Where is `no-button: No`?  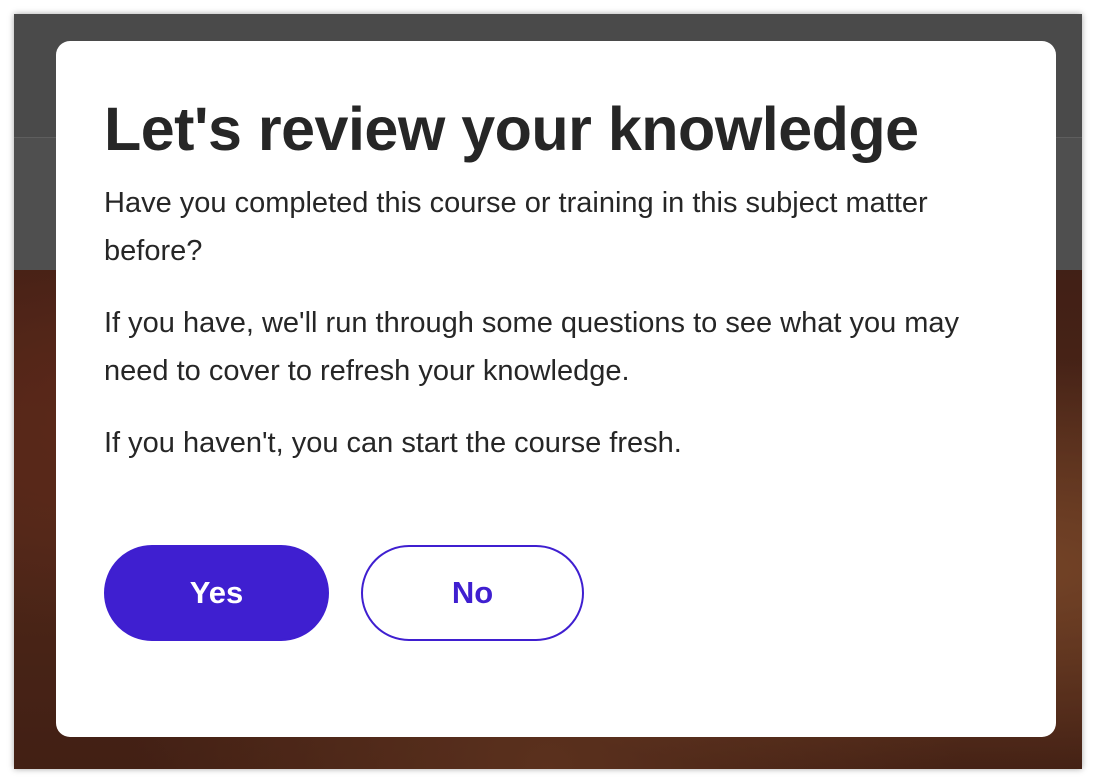 no-button: No is located at coordinates (472, 593).